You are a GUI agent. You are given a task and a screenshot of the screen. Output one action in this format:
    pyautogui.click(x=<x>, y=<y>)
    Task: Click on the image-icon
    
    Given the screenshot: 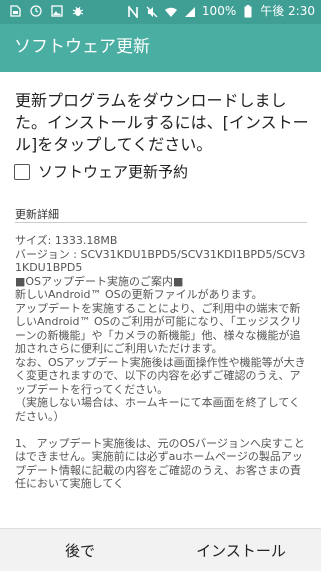 What is the action you would take?
    pyautogui.click(x=57, y=11)
    